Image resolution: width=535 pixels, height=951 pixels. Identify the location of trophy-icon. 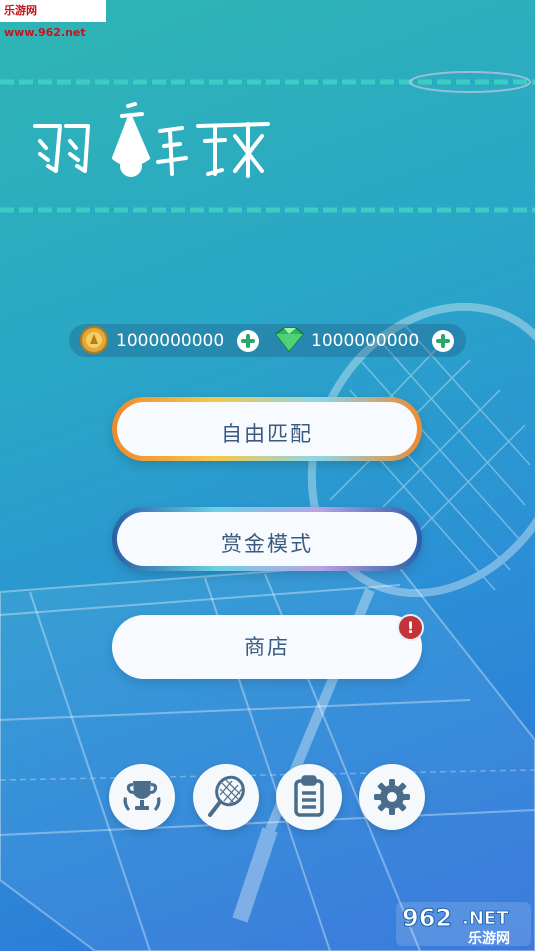
(142, 796).